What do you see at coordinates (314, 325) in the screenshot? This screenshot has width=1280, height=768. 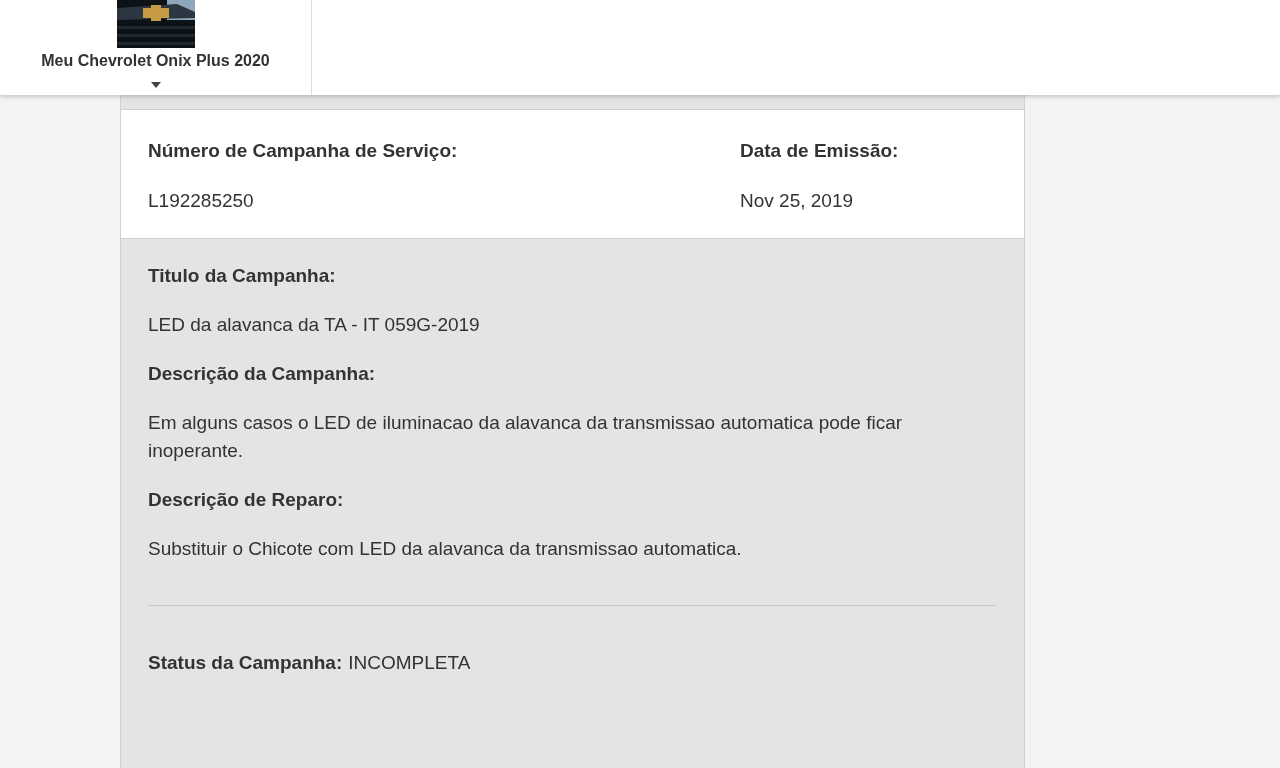 I see `section-text: LED da alavanca da TA - IT 059G-2019` at bounding box center [314, 325].